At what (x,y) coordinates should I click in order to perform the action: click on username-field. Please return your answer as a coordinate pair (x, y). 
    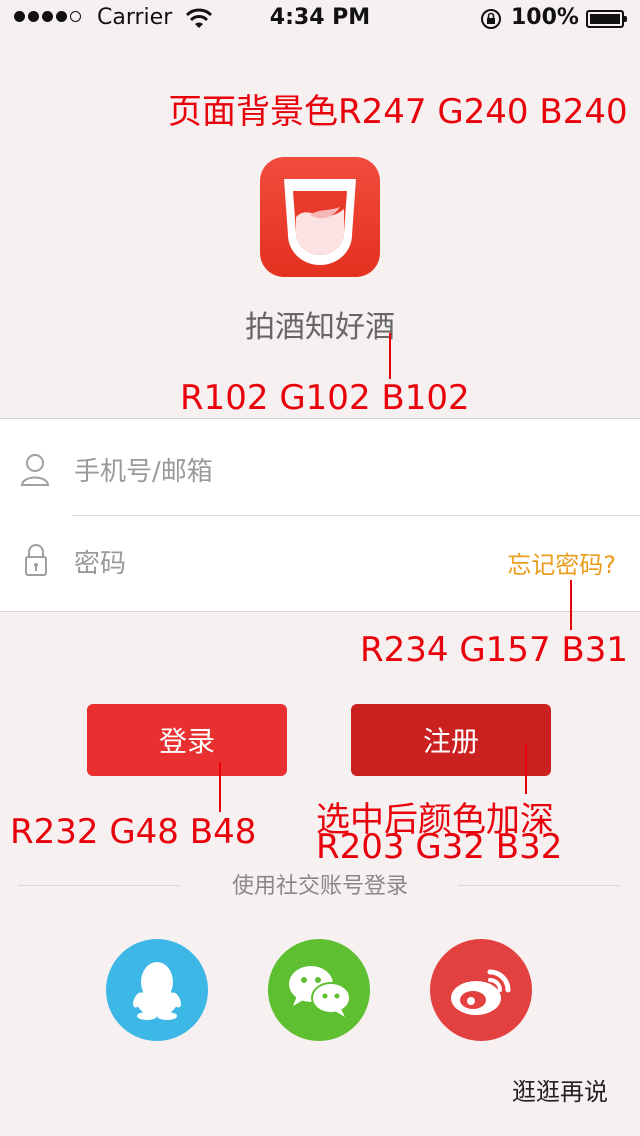
    Looking at the image, I should click on (284, 472).